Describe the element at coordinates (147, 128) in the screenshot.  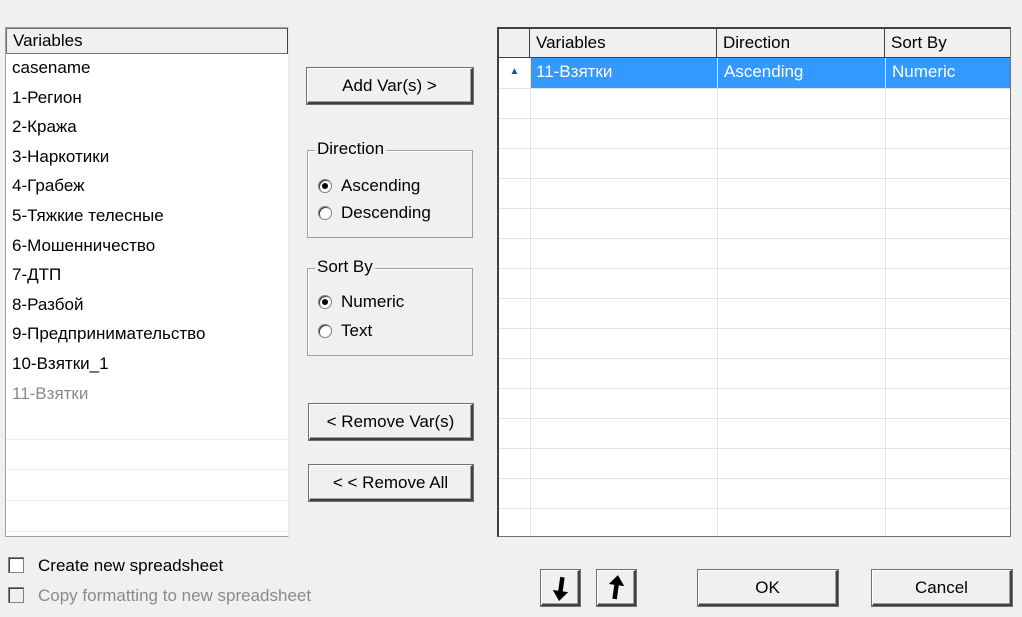
I see `variable-item: 2-Кража` at that location.